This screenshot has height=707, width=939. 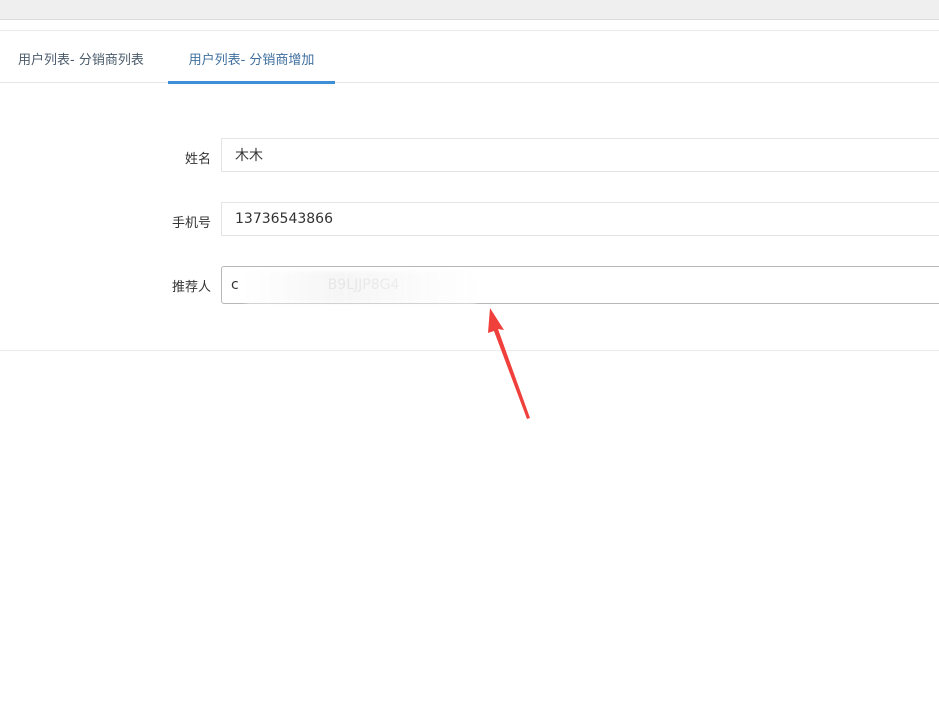 I want to click on red-arrow-icon, so click(x=509, y=363).